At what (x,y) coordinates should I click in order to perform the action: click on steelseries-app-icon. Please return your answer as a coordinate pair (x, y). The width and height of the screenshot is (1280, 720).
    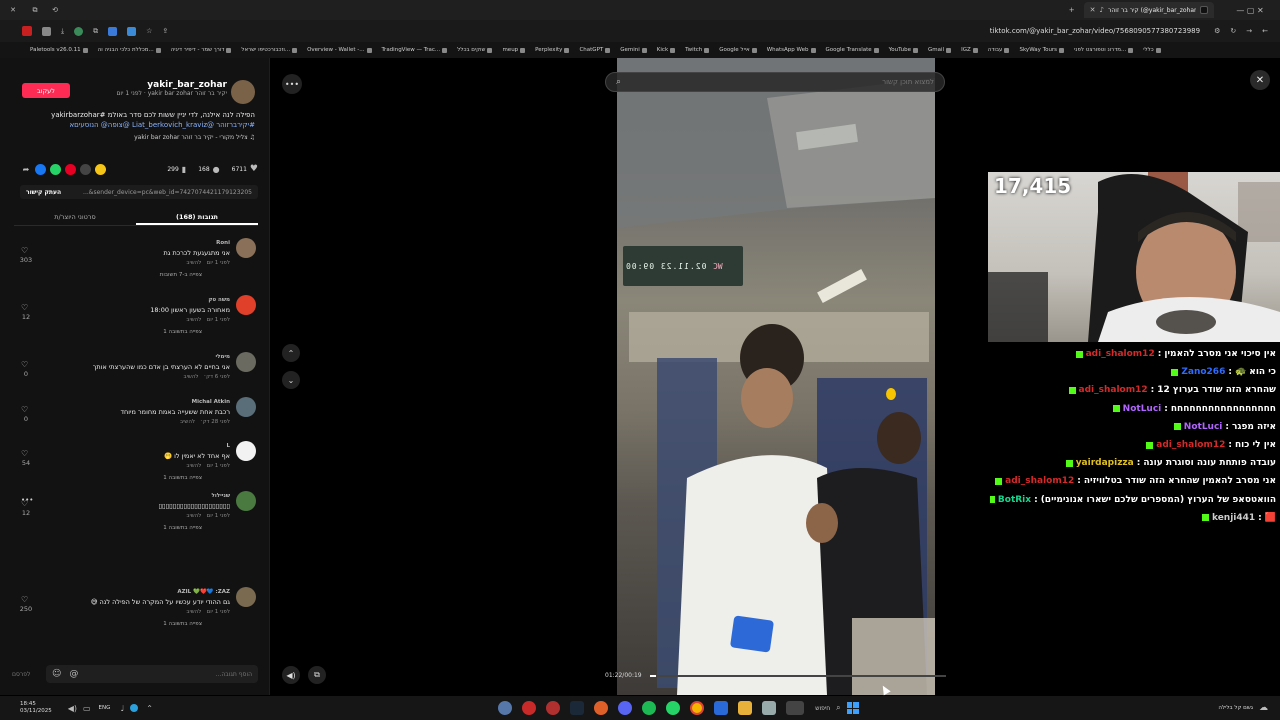
    Looking at the image, I should click on (553, 708).